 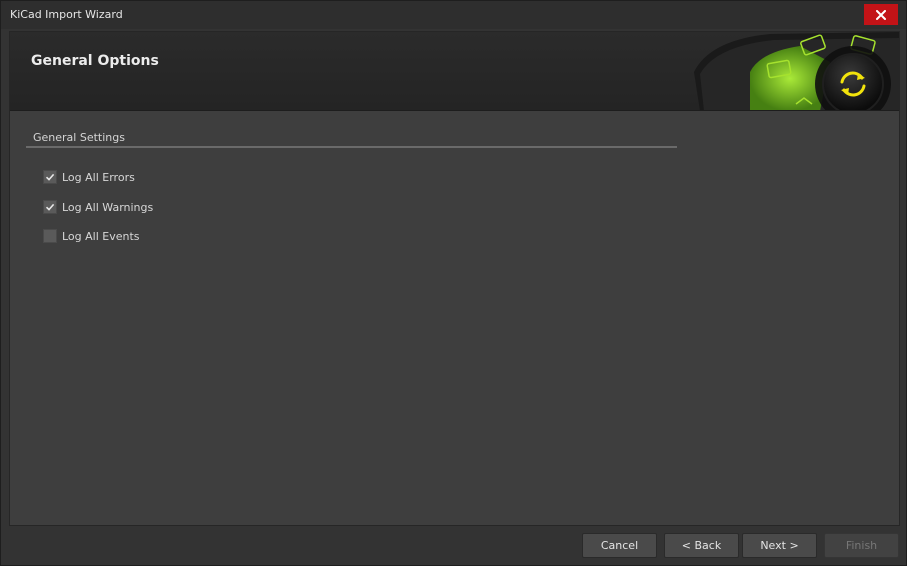 I want to click on log-all-errors-label: Log All Errors, so click(x=98, y=177).